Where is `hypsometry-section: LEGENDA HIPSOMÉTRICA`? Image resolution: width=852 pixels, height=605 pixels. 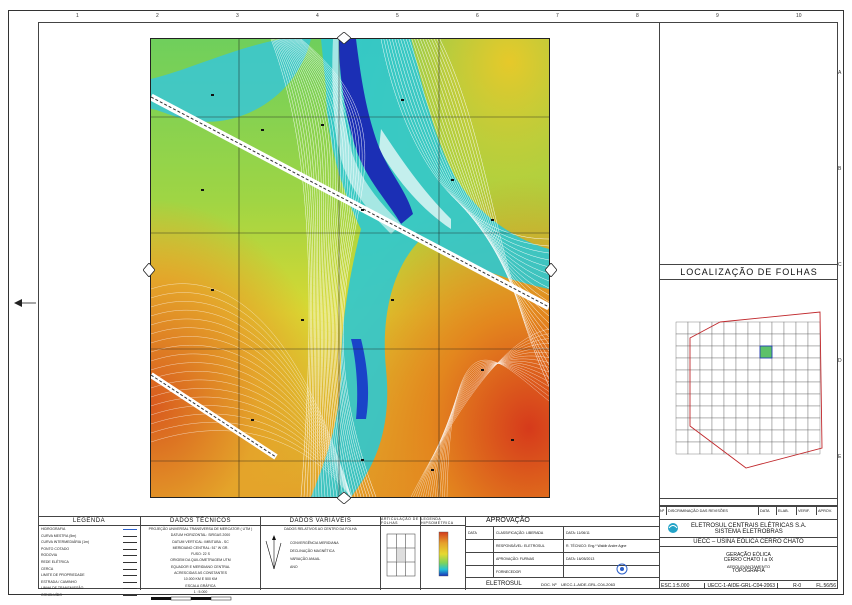
hypsometry-section: LEGENDA HIPSOMÉTRICA is located at coordinates (443, 553).